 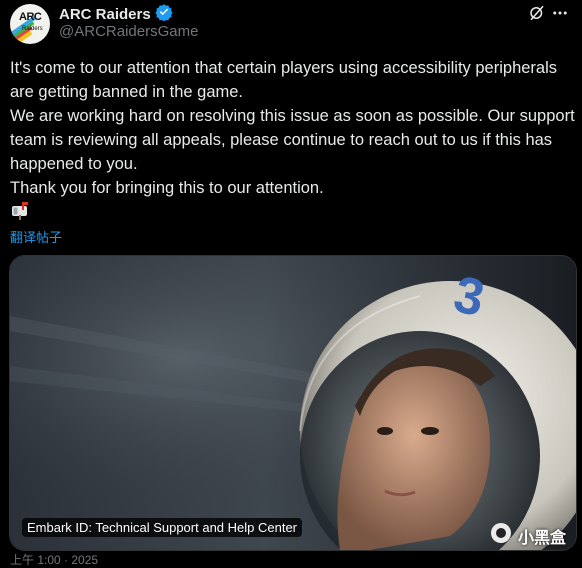 What do you see at coordinates (30, 17) in the screenshot?
I see `avatar-logo-text: ARC` at bounding box center [30, 17].